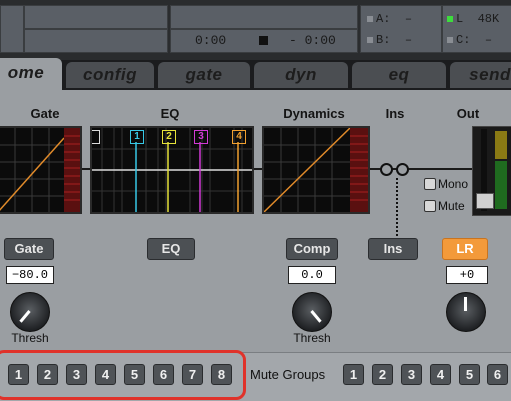 This screenshot has height=401, width=511. I want to click on section-ins-title: Ins, so click(395, 113).